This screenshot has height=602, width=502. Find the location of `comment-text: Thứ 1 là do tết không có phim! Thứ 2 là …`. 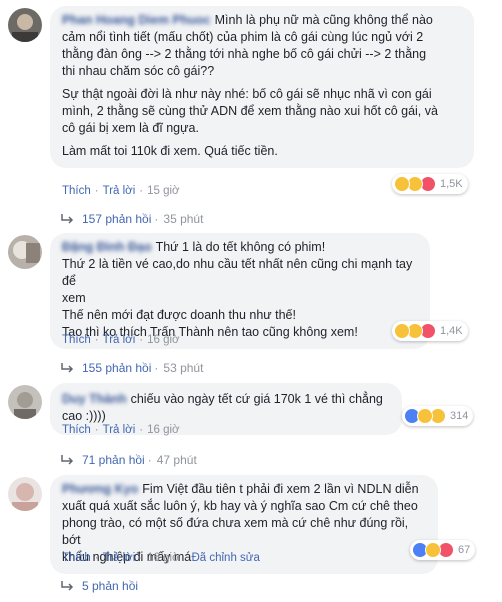

comment-text: Thứ 1 là do tết không có phim! Thứ 2 là … is located at coordinates (237, 289).